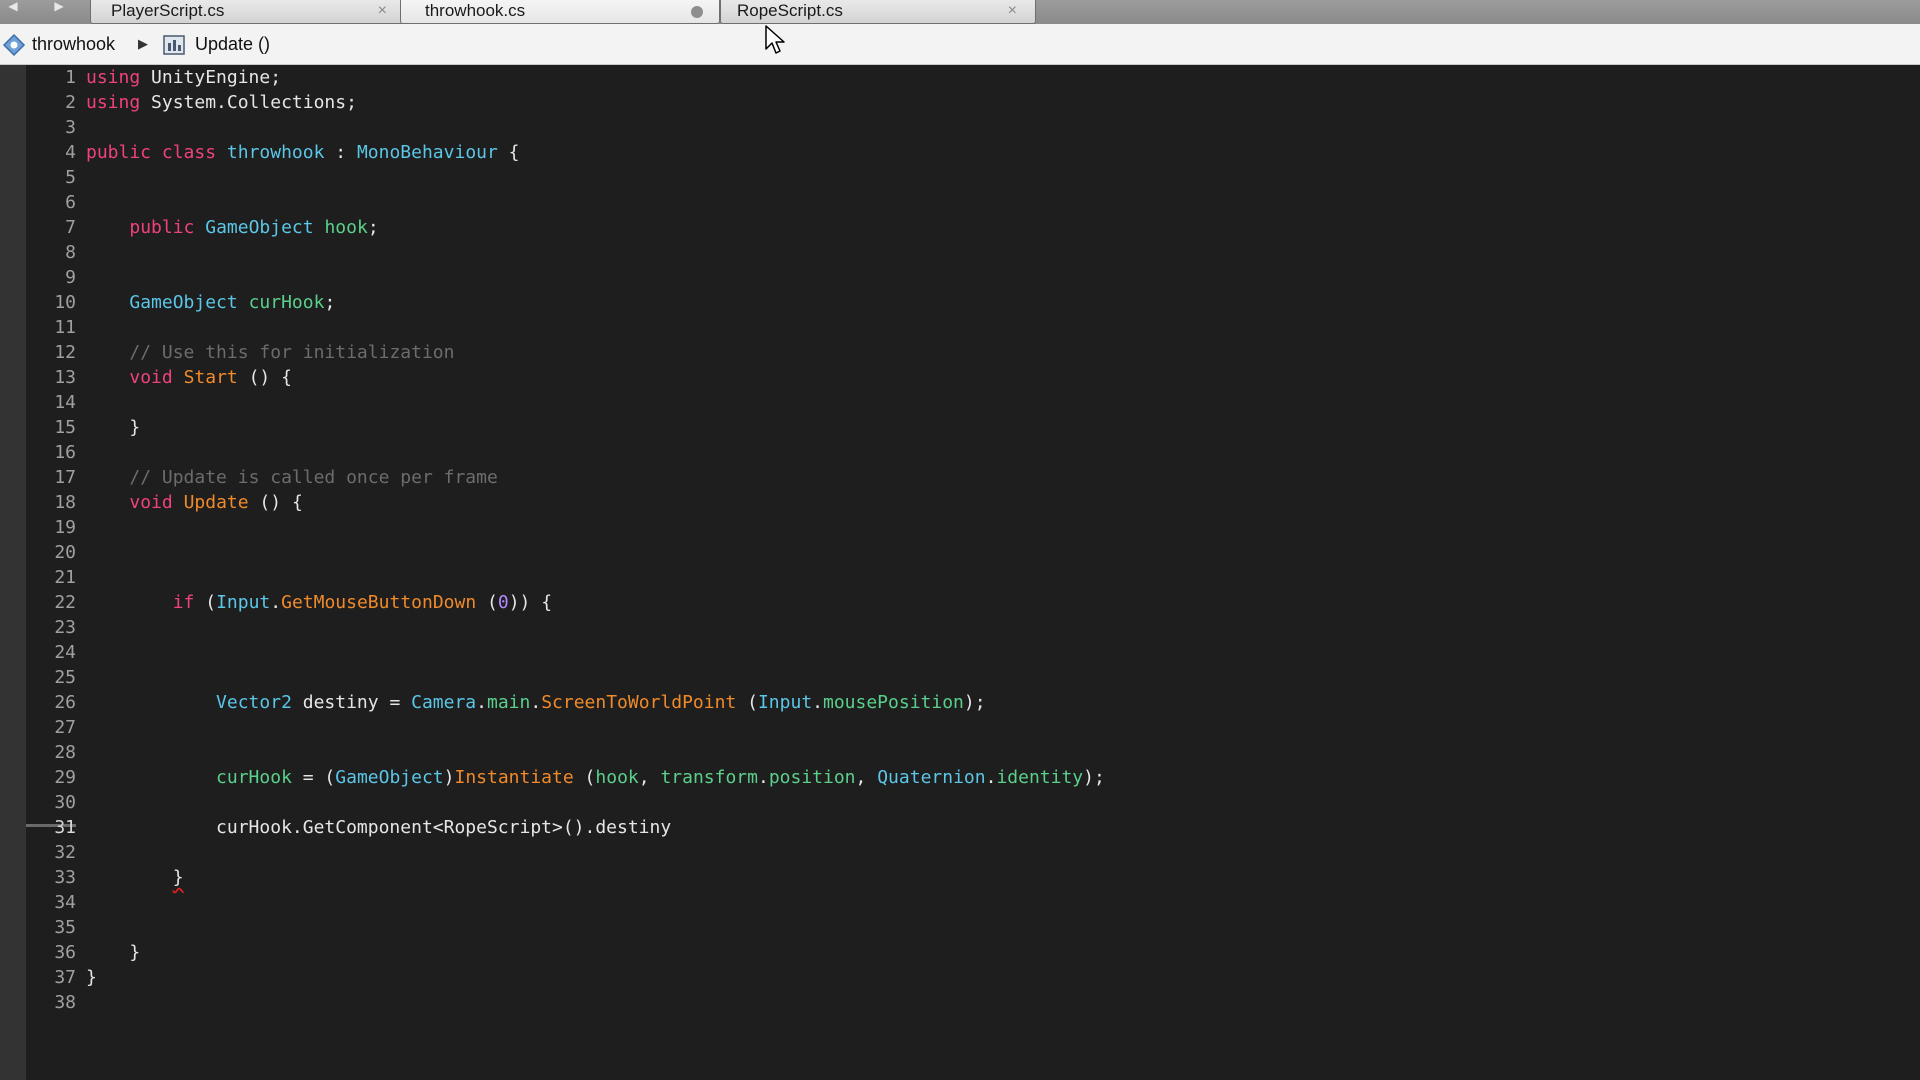  Describe the element at coordinates (292, 352) in the screenshot. I see `code-token: // Use this for initialization` at that location.